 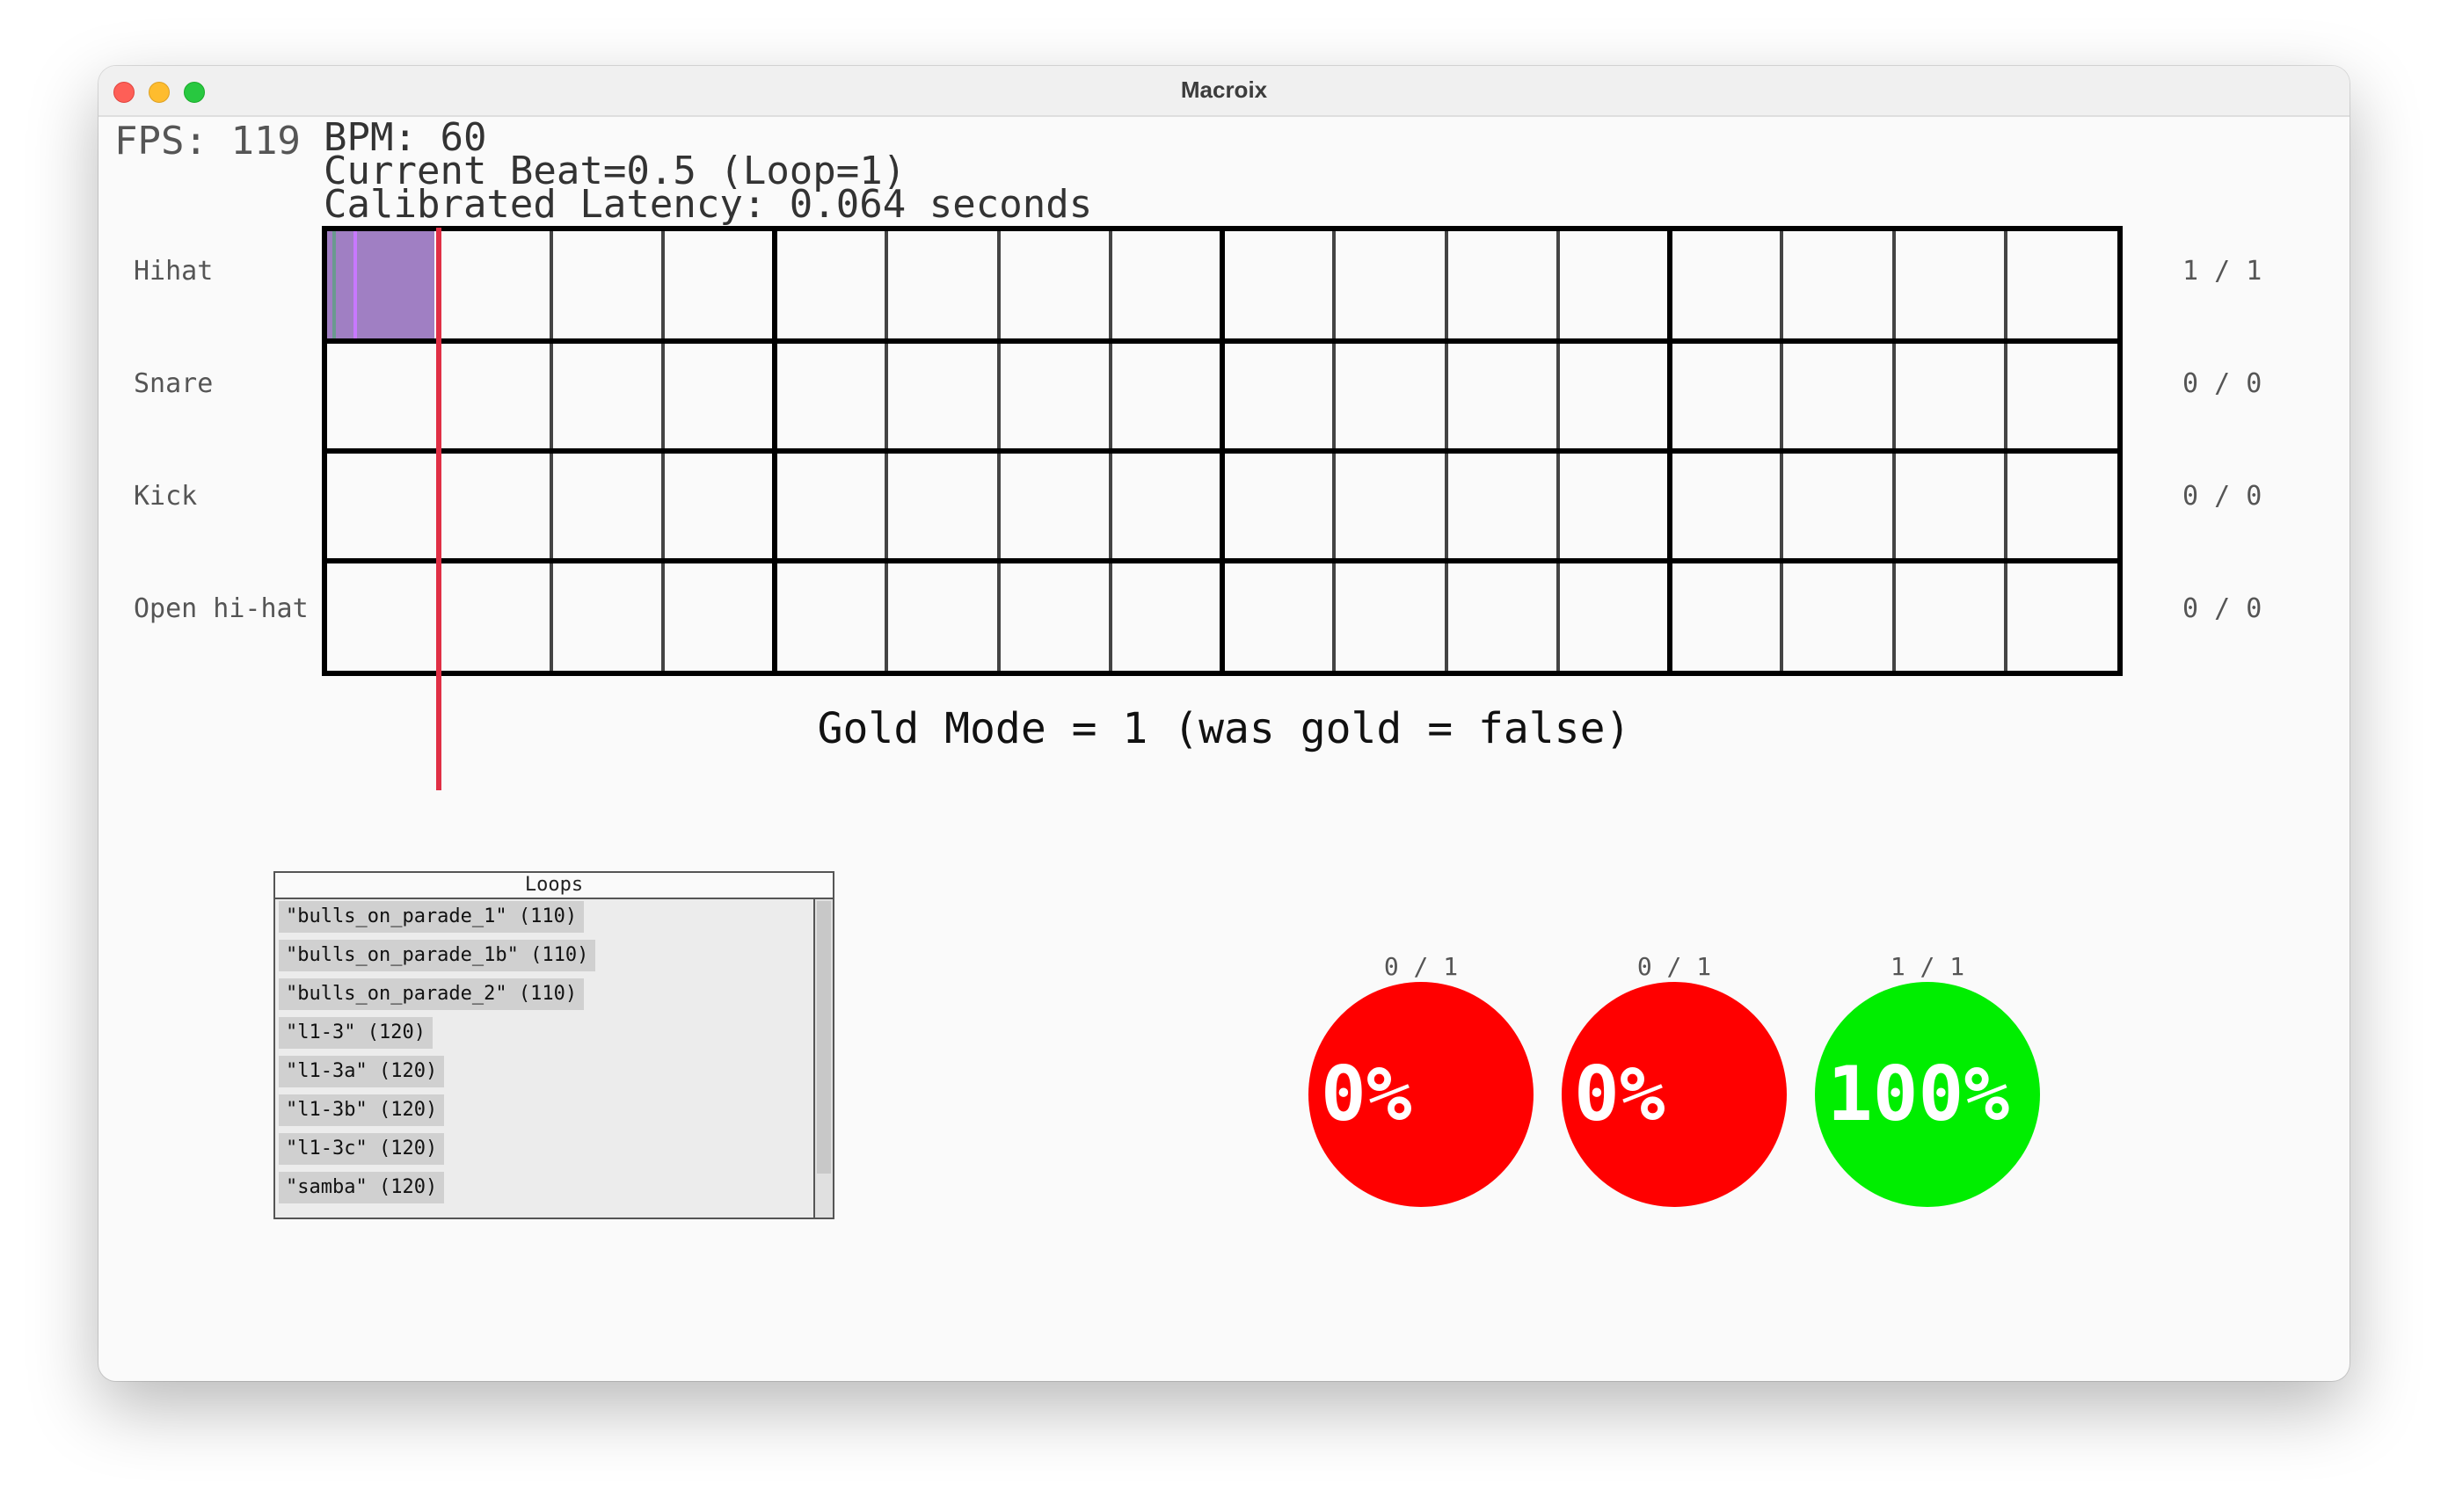 What do you see at coordinates (356, 1033) in the screenshot?
I see `loop-item: "l1-3" (120)` at bounding box center [356, 1033].